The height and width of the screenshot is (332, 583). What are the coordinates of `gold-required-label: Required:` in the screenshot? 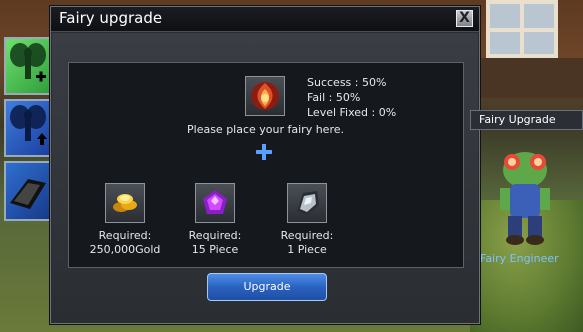 It's located at (125, 235).